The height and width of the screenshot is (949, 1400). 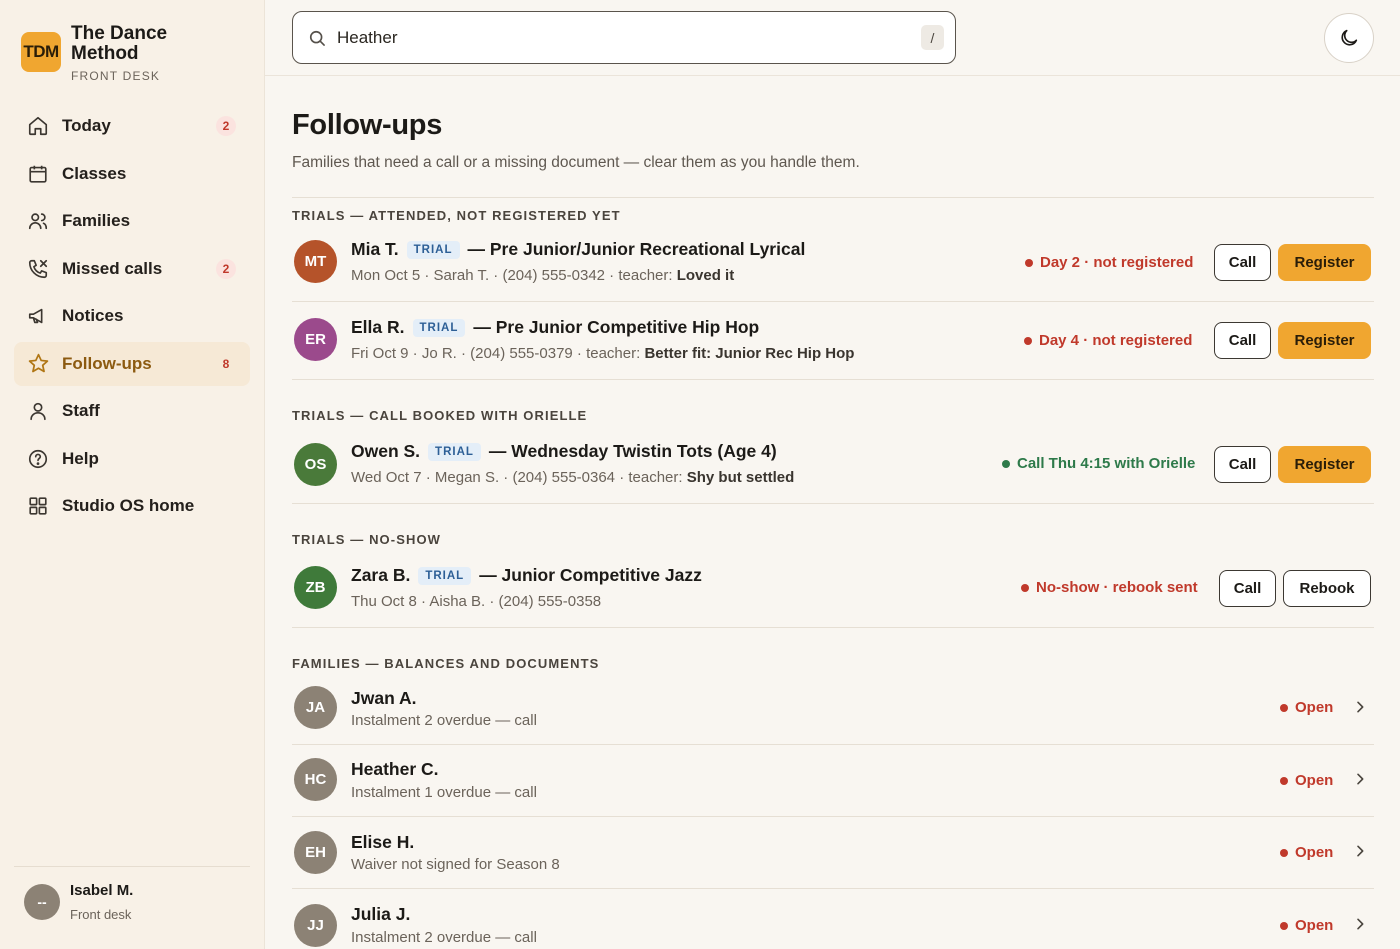 I want to click on top-bar: /, so click(x=832, y=38).